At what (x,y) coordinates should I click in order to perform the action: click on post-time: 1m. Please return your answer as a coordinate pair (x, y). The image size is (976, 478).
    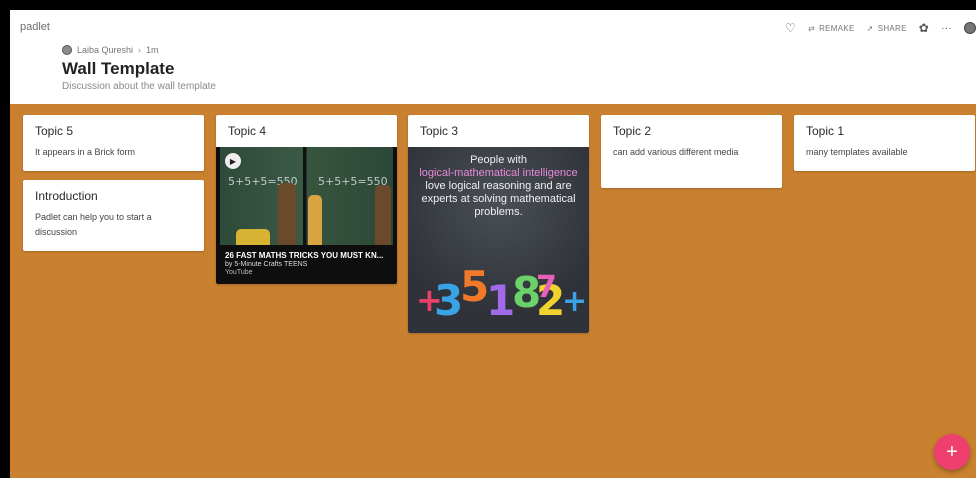
    Looking at the image, I should click on (152, 50).